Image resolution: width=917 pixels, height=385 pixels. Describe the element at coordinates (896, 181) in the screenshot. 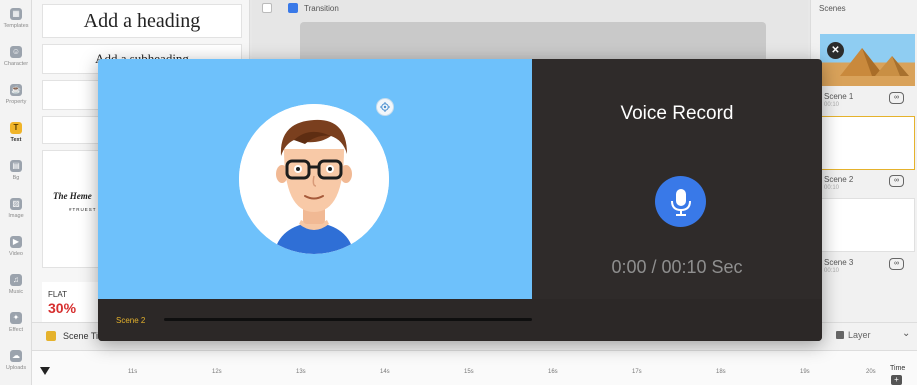

I see `scene-2-link-icon: ∞` at that location.